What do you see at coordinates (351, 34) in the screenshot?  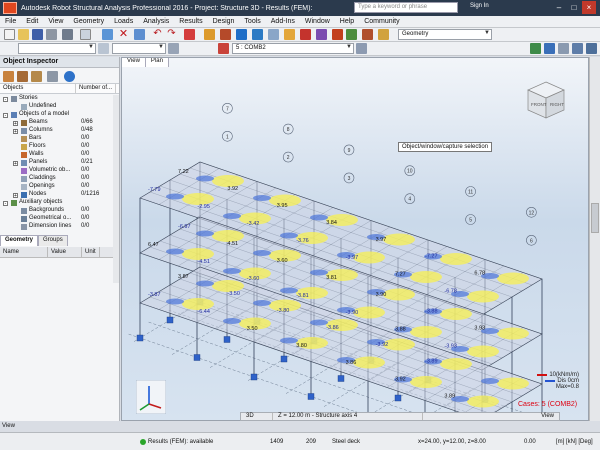 I see `design-icon` at bounding box center [351, 34].